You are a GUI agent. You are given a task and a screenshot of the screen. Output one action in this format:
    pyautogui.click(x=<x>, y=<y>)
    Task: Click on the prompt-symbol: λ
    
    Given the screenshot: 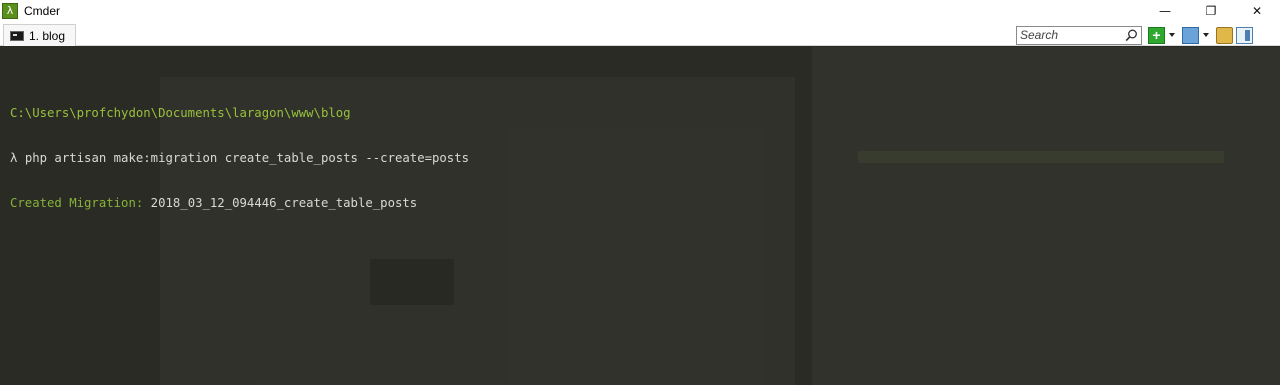 What is the action you would take?
    pyautogui.click(x=14, y=158)
    